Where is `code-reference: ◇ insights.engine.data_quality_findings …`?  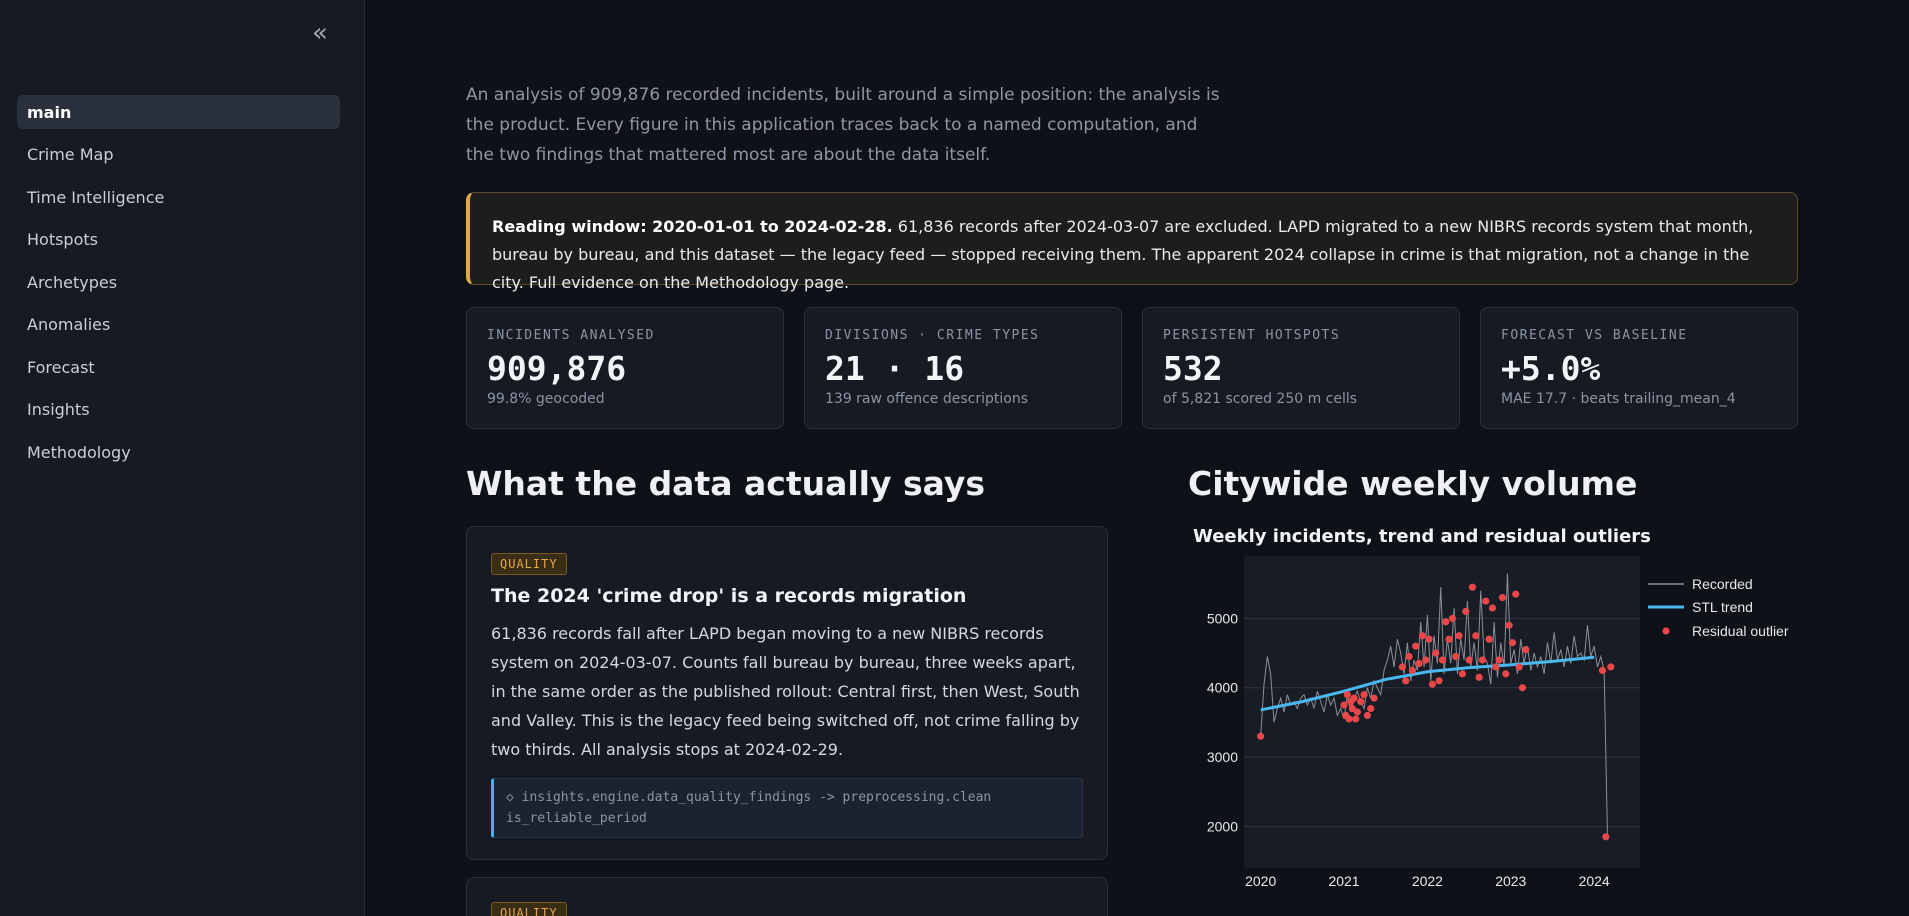 code-reference: ◇ insights.engine.data_quality_findings … is located at coordinates (787, 808).